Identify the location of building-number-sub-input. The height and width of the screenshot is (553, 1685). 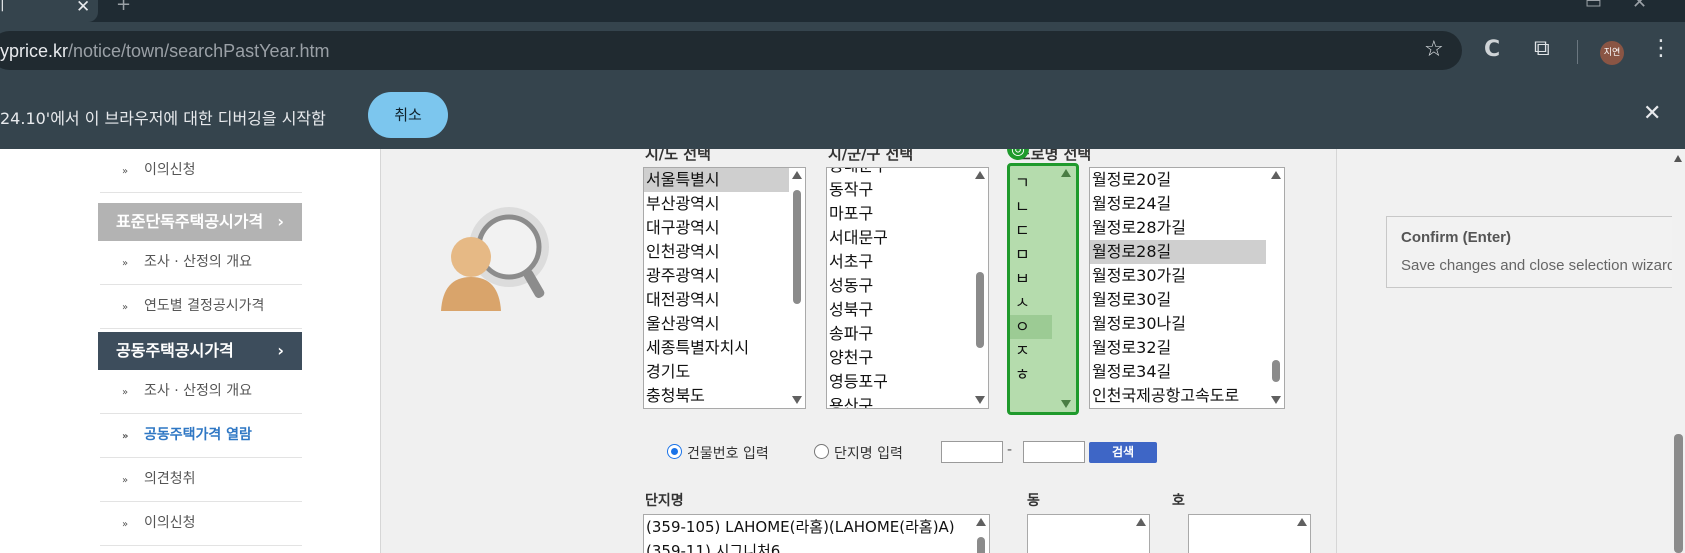
(1054, 452).